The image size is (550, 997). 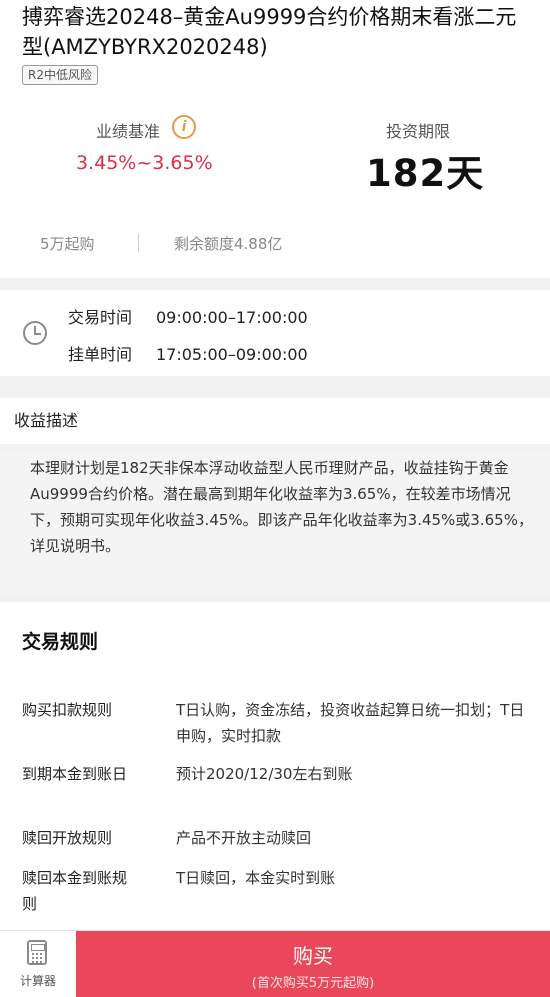 I want to click on trade-rules-title: 交易规则, so click(x=60, y=642).